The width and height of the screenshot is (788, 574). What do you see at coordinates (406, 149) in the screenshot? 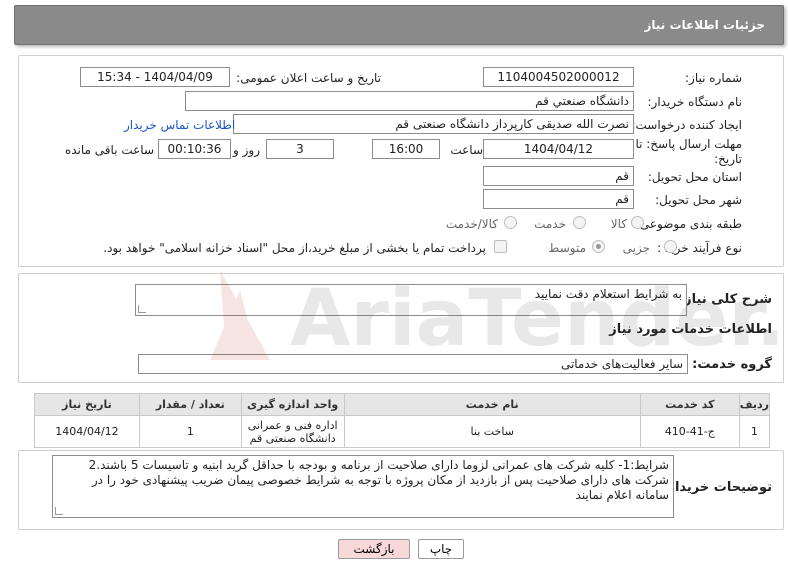
I see `deadline-time-field: 16:00` at bounding box center [406, 149].